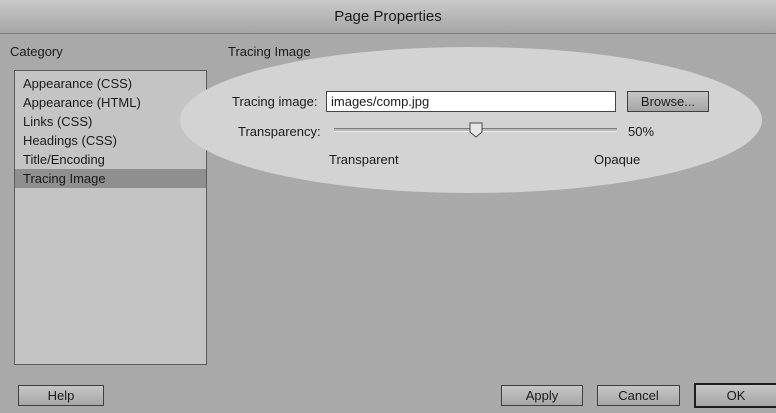  I want to click on category-item-tracing-image: Tracing Image, so click(110, 178).